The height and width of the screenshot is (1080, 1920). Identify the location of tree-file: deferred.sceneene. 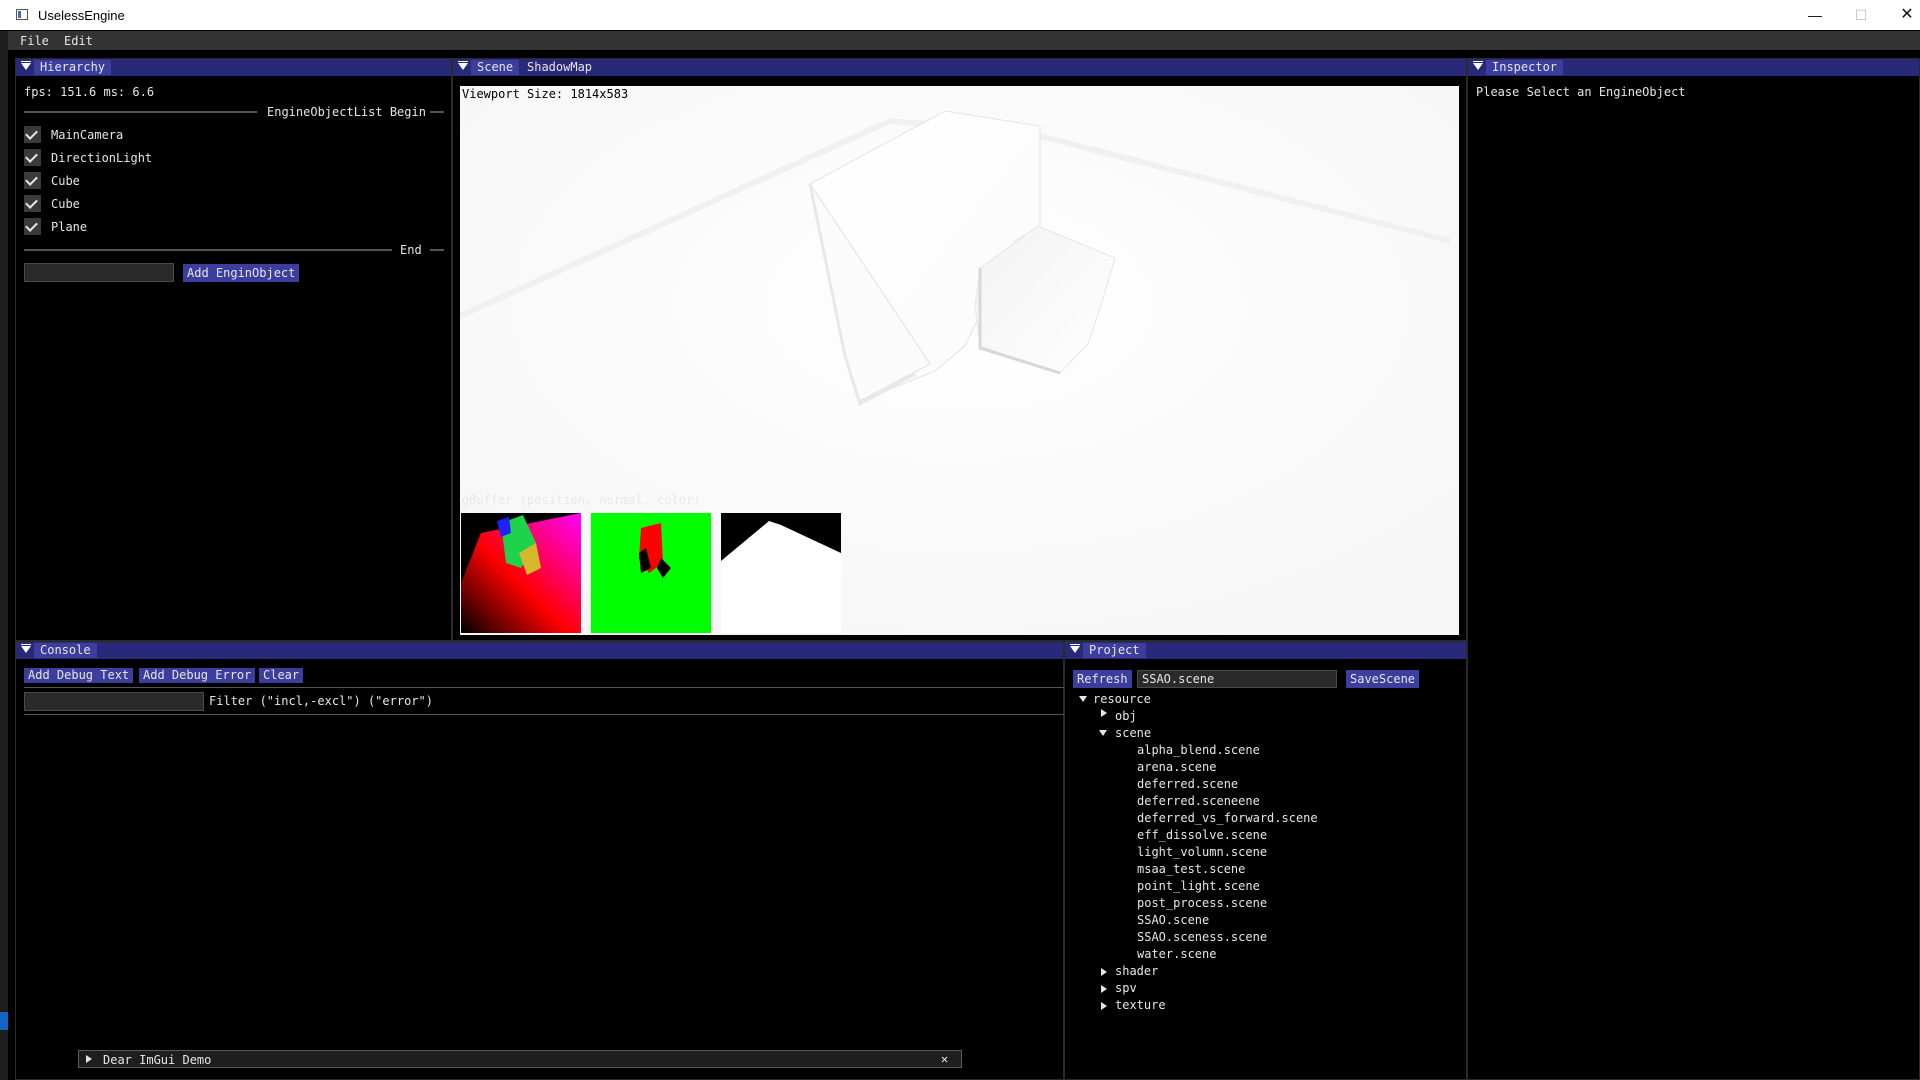
(1198, 801).